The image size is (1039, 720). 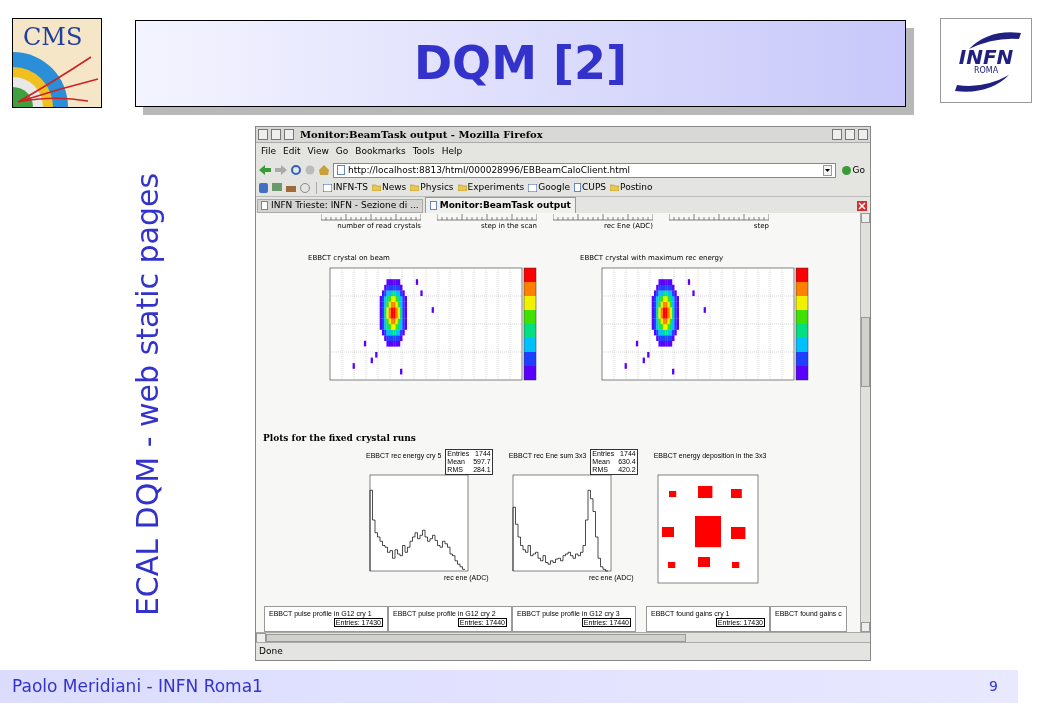 What do you see at coordinates (520, 63) in the screenshot?
I see `slide-title: DQM [2]` at bounding box center [520, 63].